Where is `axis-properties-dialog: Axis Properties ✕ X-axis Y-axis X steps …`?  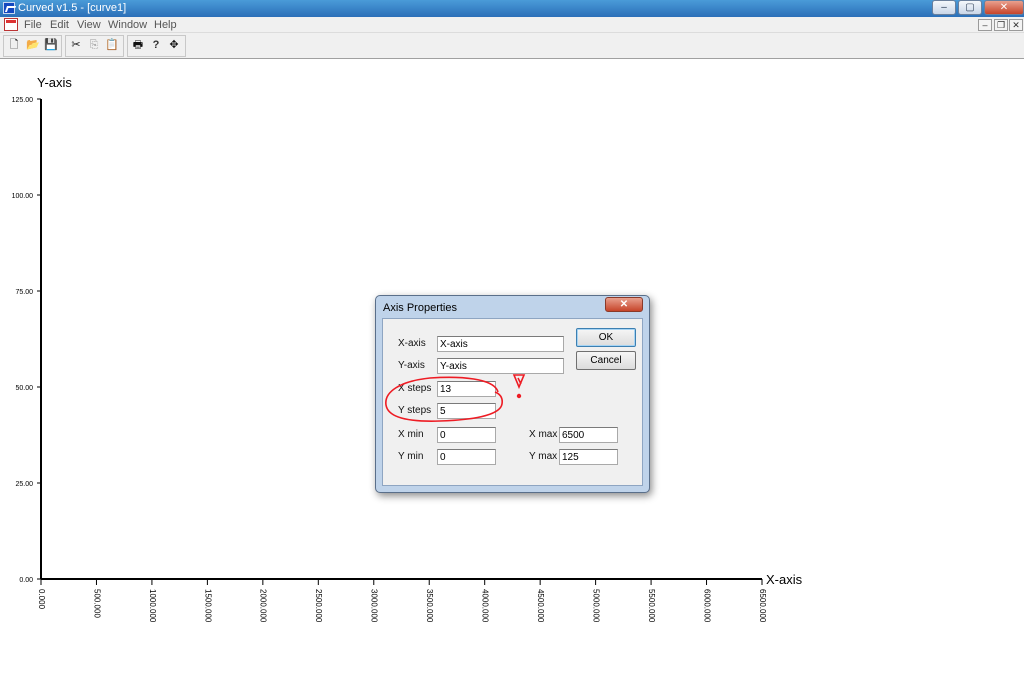
axis-properties-dialog: Axis Properties ✕ X-axis Y-axis X steps … is located at coordinates (512, 394).